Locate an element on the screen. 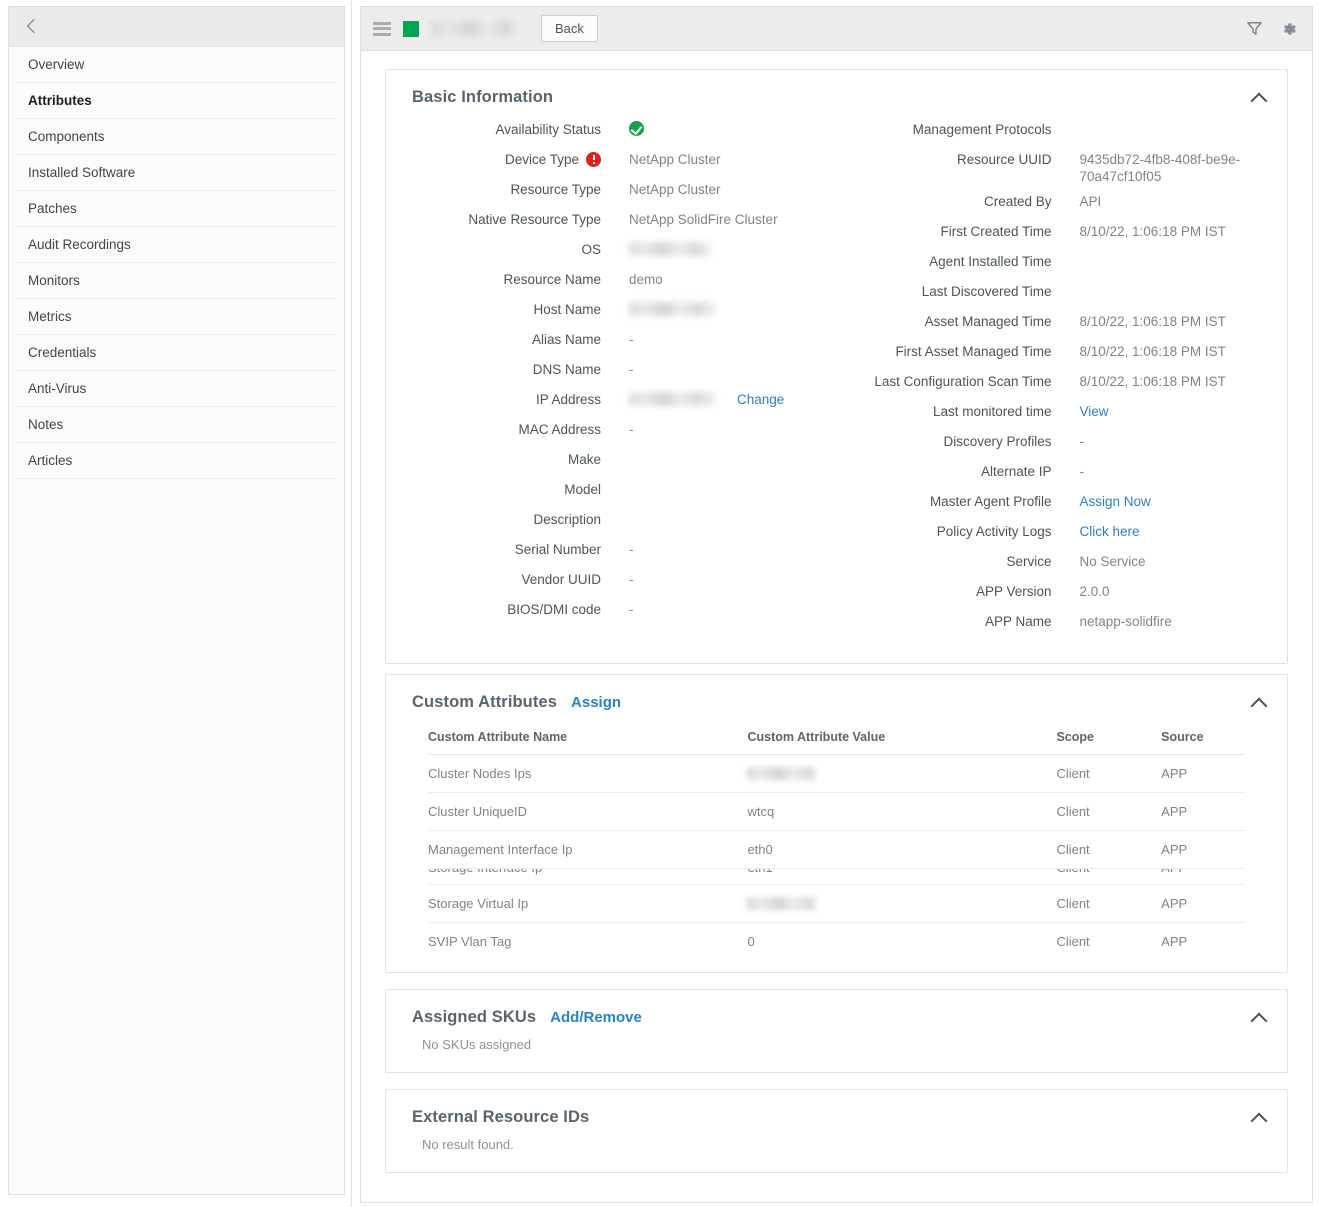 Image resolution: width=1319 pixels, height=1207 pixels. custom-attributes-title: Custom Attributes is located at coordinates (485, 702).